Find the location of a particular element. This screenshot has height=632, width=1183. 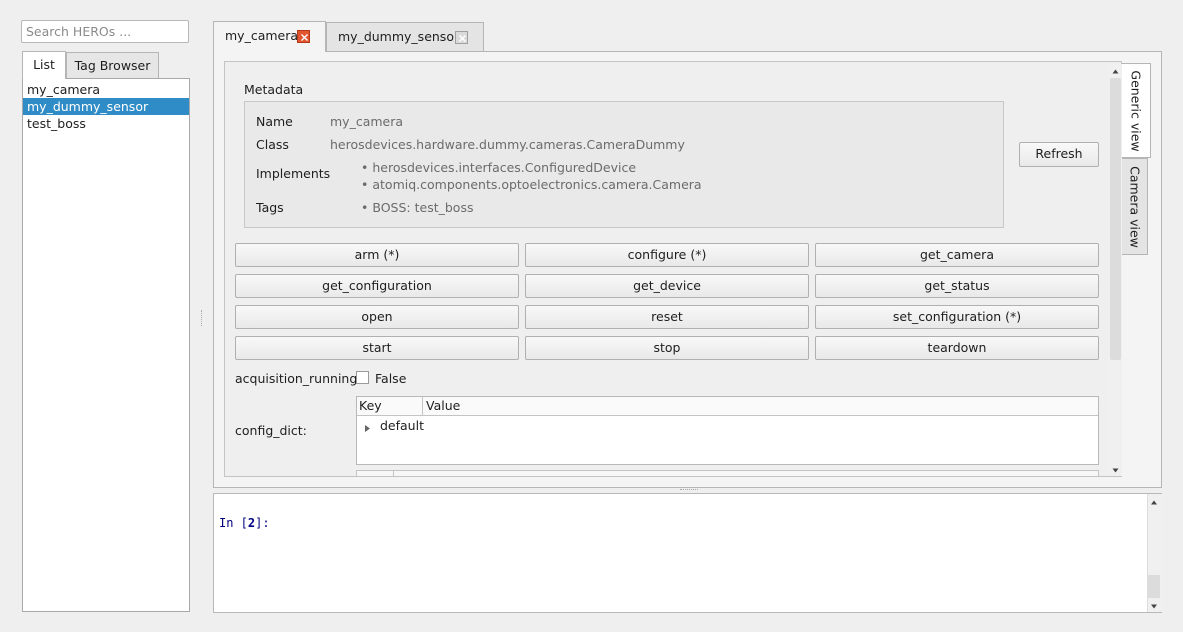

name-label: Name is located at coordinates (274, 121).